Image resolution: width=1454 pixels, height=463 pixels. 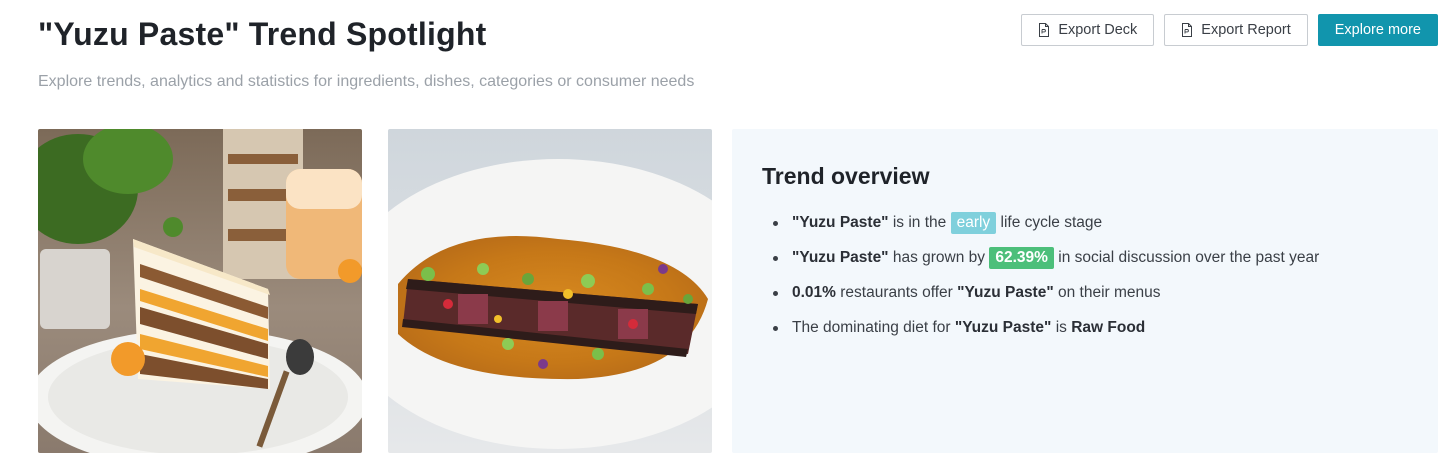 What do you see at coordinates (814, 292) in the screenshot?
I see `restaurant-percentage: 0.01%` at bounding box center [814, 292].